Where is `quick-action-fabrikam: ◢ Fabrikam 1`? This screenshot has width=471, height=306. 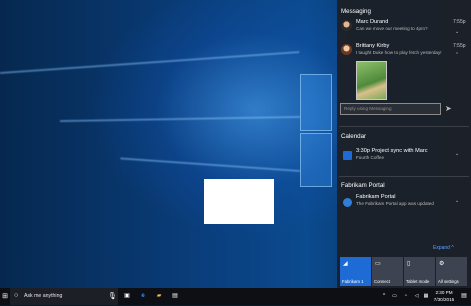
quick-action-fabrikam: ◢ Fabrikam 1 is located at coordinates (355, 271).